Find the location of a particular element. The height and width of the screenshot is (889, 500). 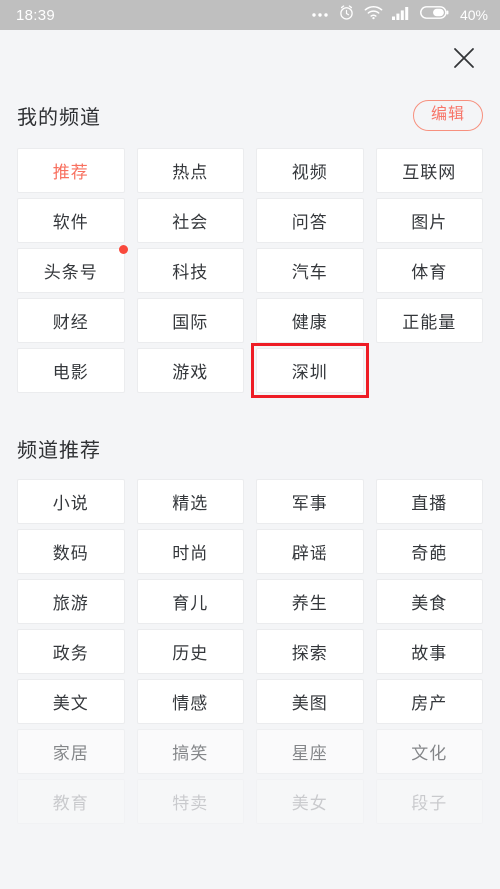

channel-label: 历史 is located at coordinates (190, 653).